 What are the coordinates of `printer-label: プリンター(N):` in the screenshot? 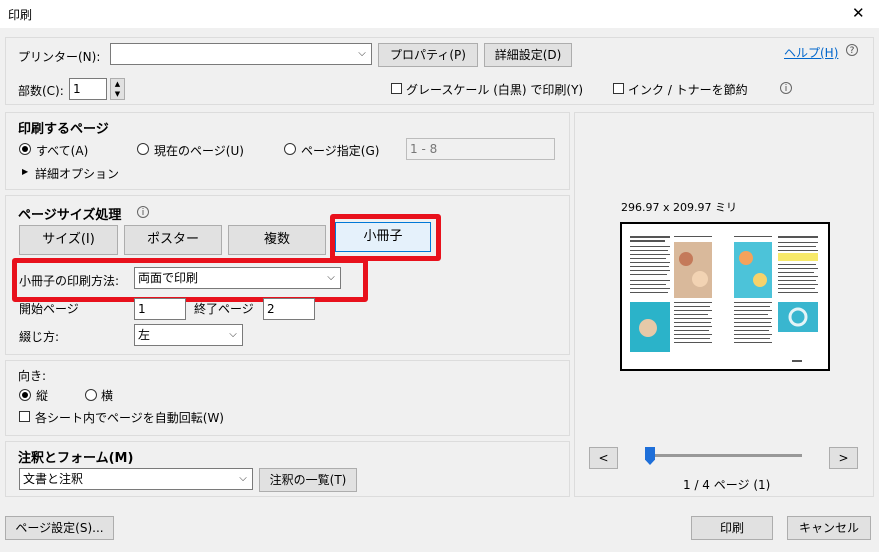 It's located at (59, 57).